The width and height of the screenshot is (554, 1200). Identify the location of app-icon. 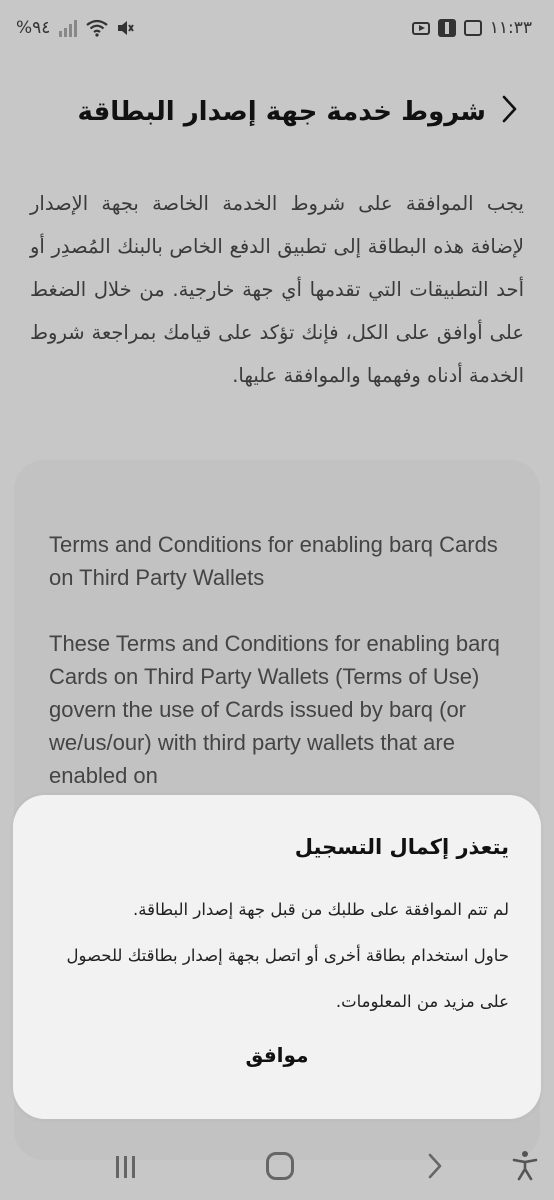
(446, 28).